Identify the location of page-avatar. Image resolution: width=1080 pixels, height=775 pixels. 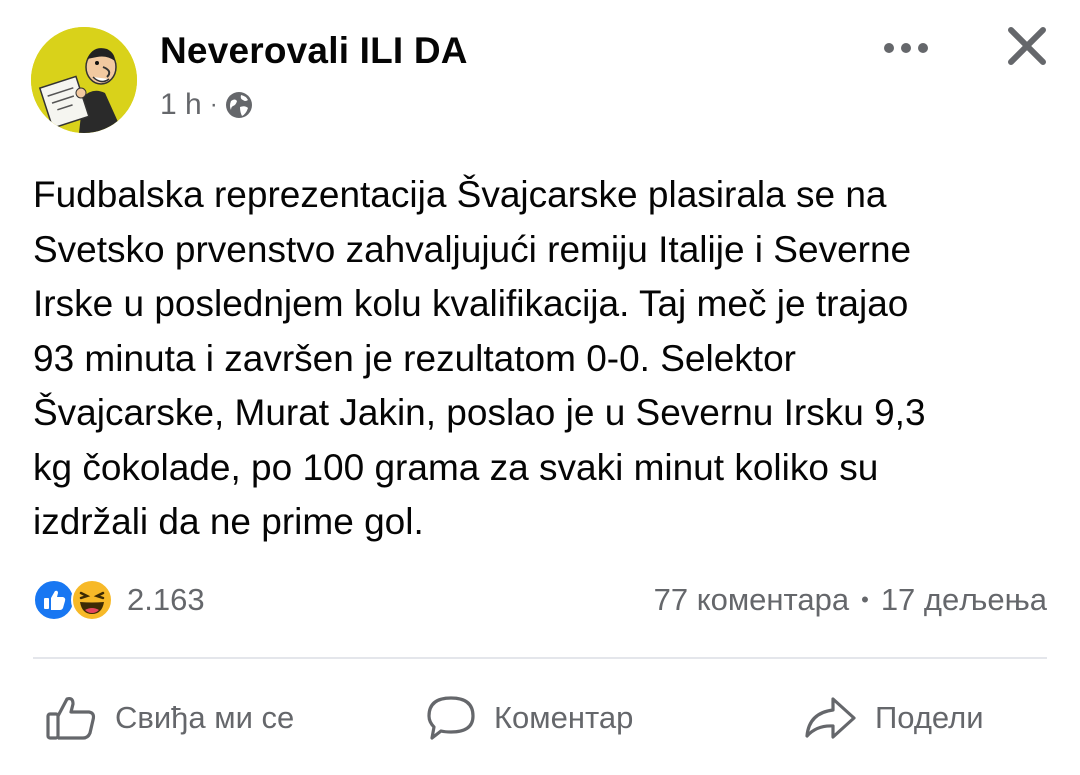
(84, 80).